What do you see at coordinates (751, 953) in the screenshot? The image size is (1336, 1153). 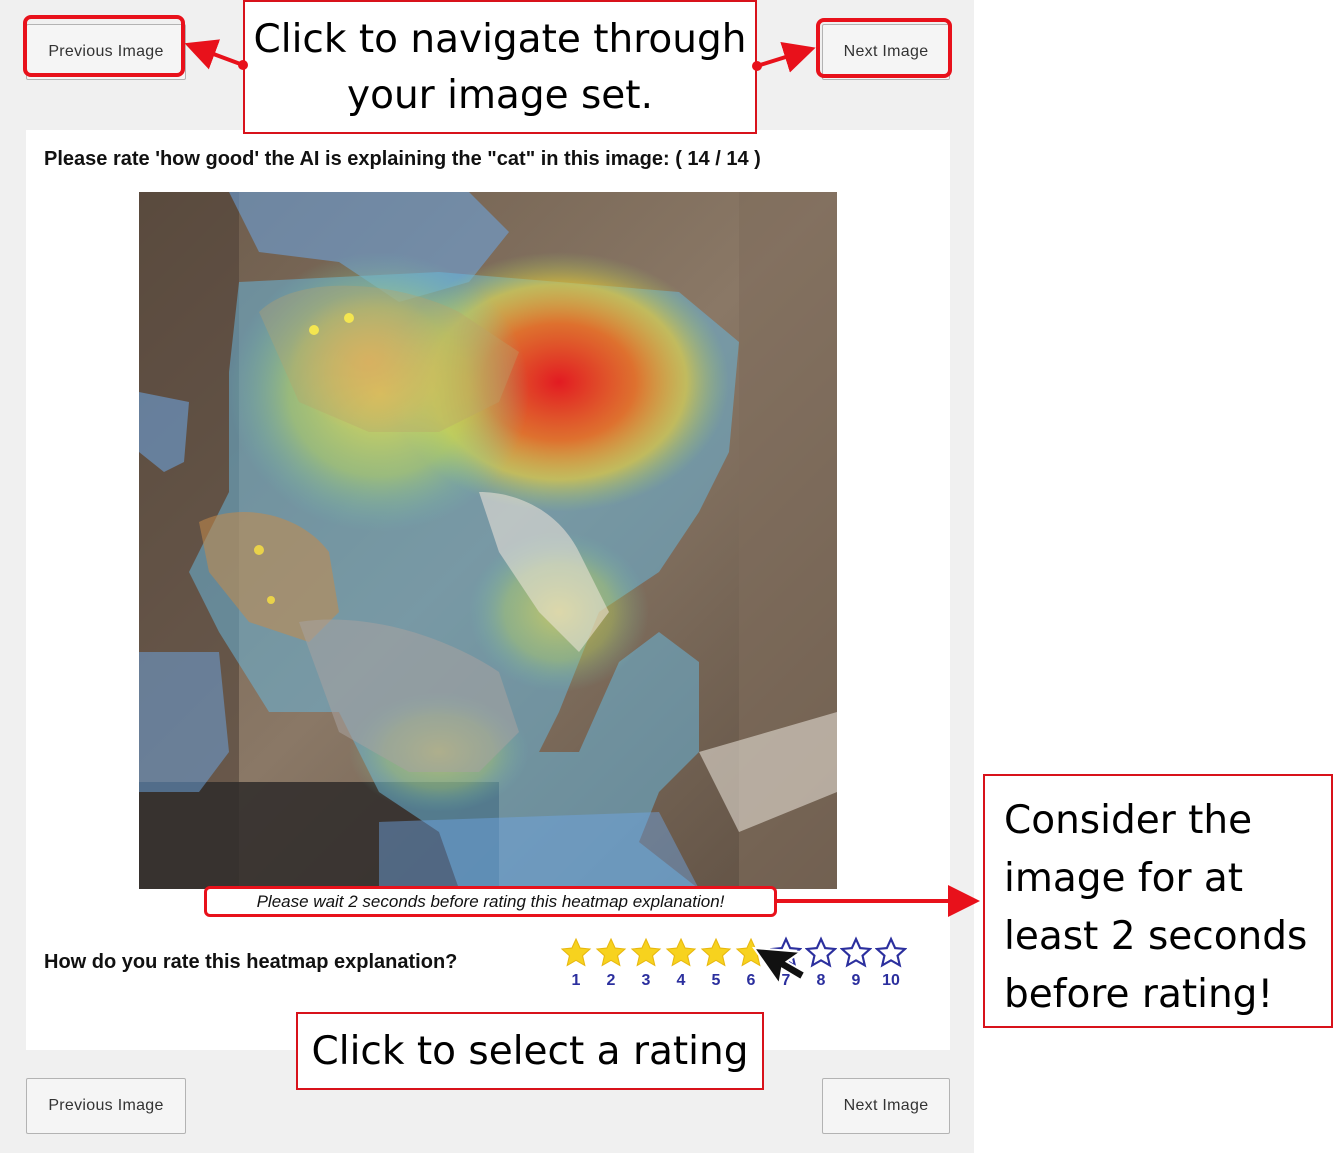 I see `star-6-icon` at bounding box center [751, 953].